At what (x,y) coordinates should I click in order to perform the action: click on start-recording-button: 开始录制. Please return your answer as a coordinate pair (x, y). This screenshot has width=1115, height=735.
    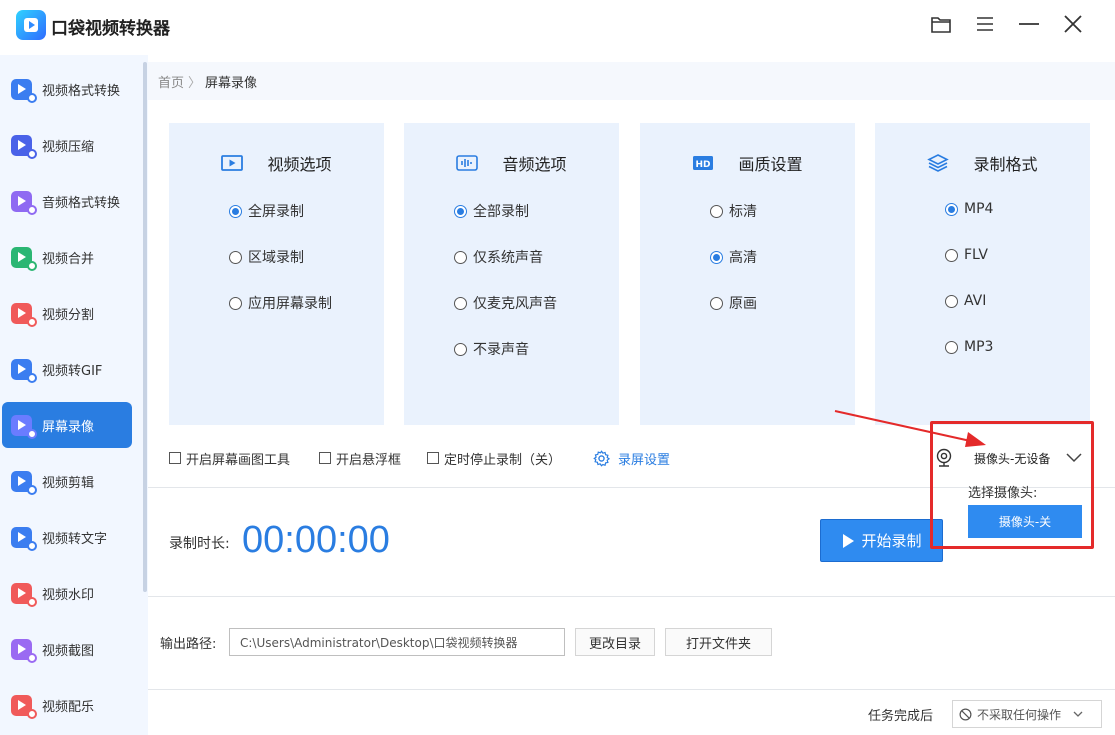
    Looking at the image, I should click on (881, 540).